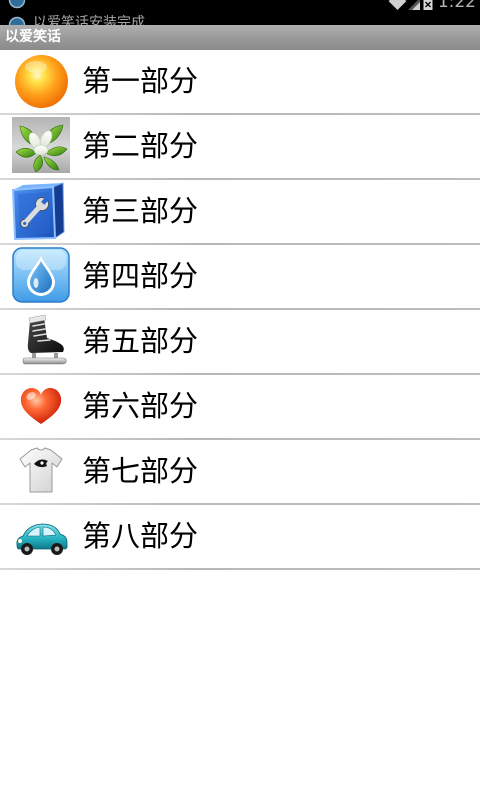  I want to click on notification-ticker-text: 以爱笑话安装完成, so click(89, 20).